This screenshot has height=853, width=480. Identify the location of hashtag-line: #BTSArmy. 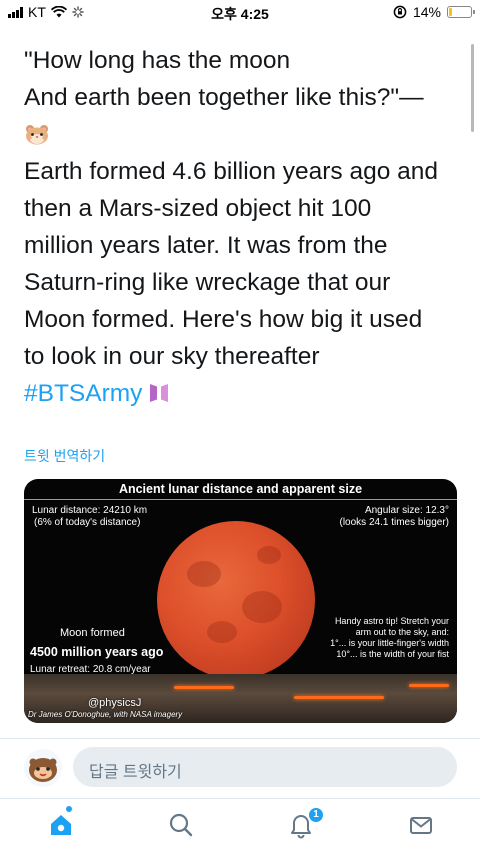
(244, 393).